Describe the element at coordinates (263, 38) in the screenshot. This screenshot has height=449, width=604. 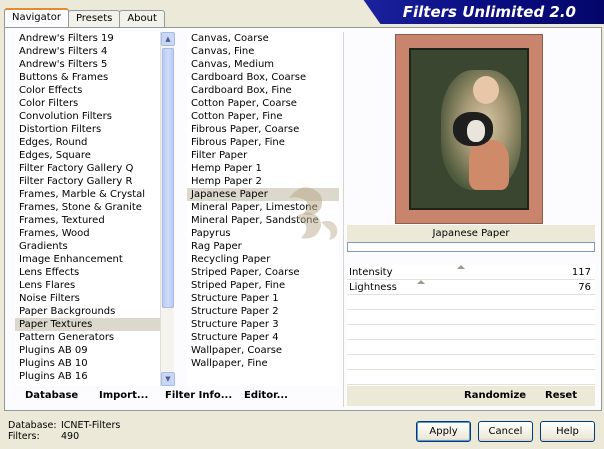
I see `filter-item: Canvas, Coarse` at that location.